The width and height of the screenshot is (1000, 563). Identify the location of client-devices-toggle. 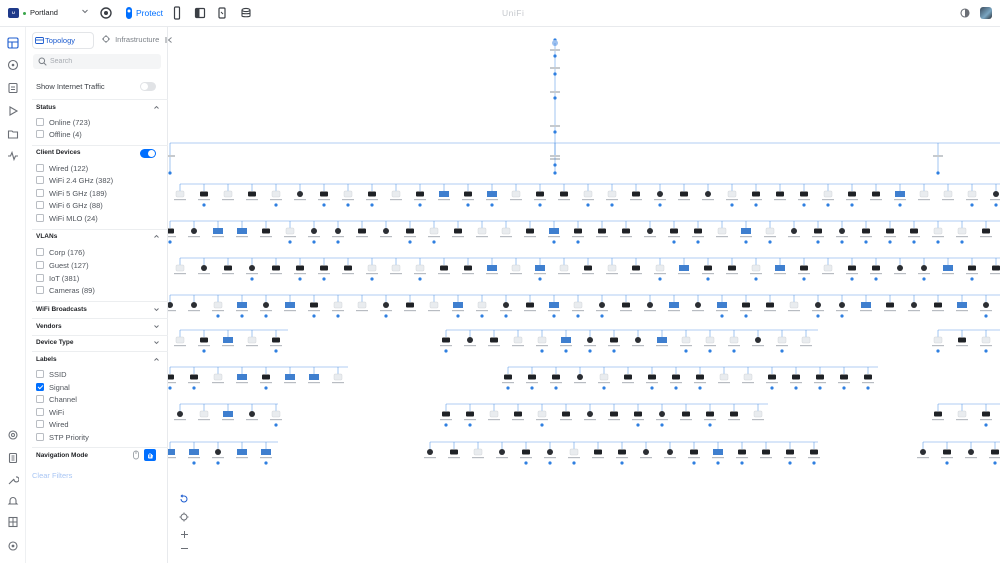
(148, 153).